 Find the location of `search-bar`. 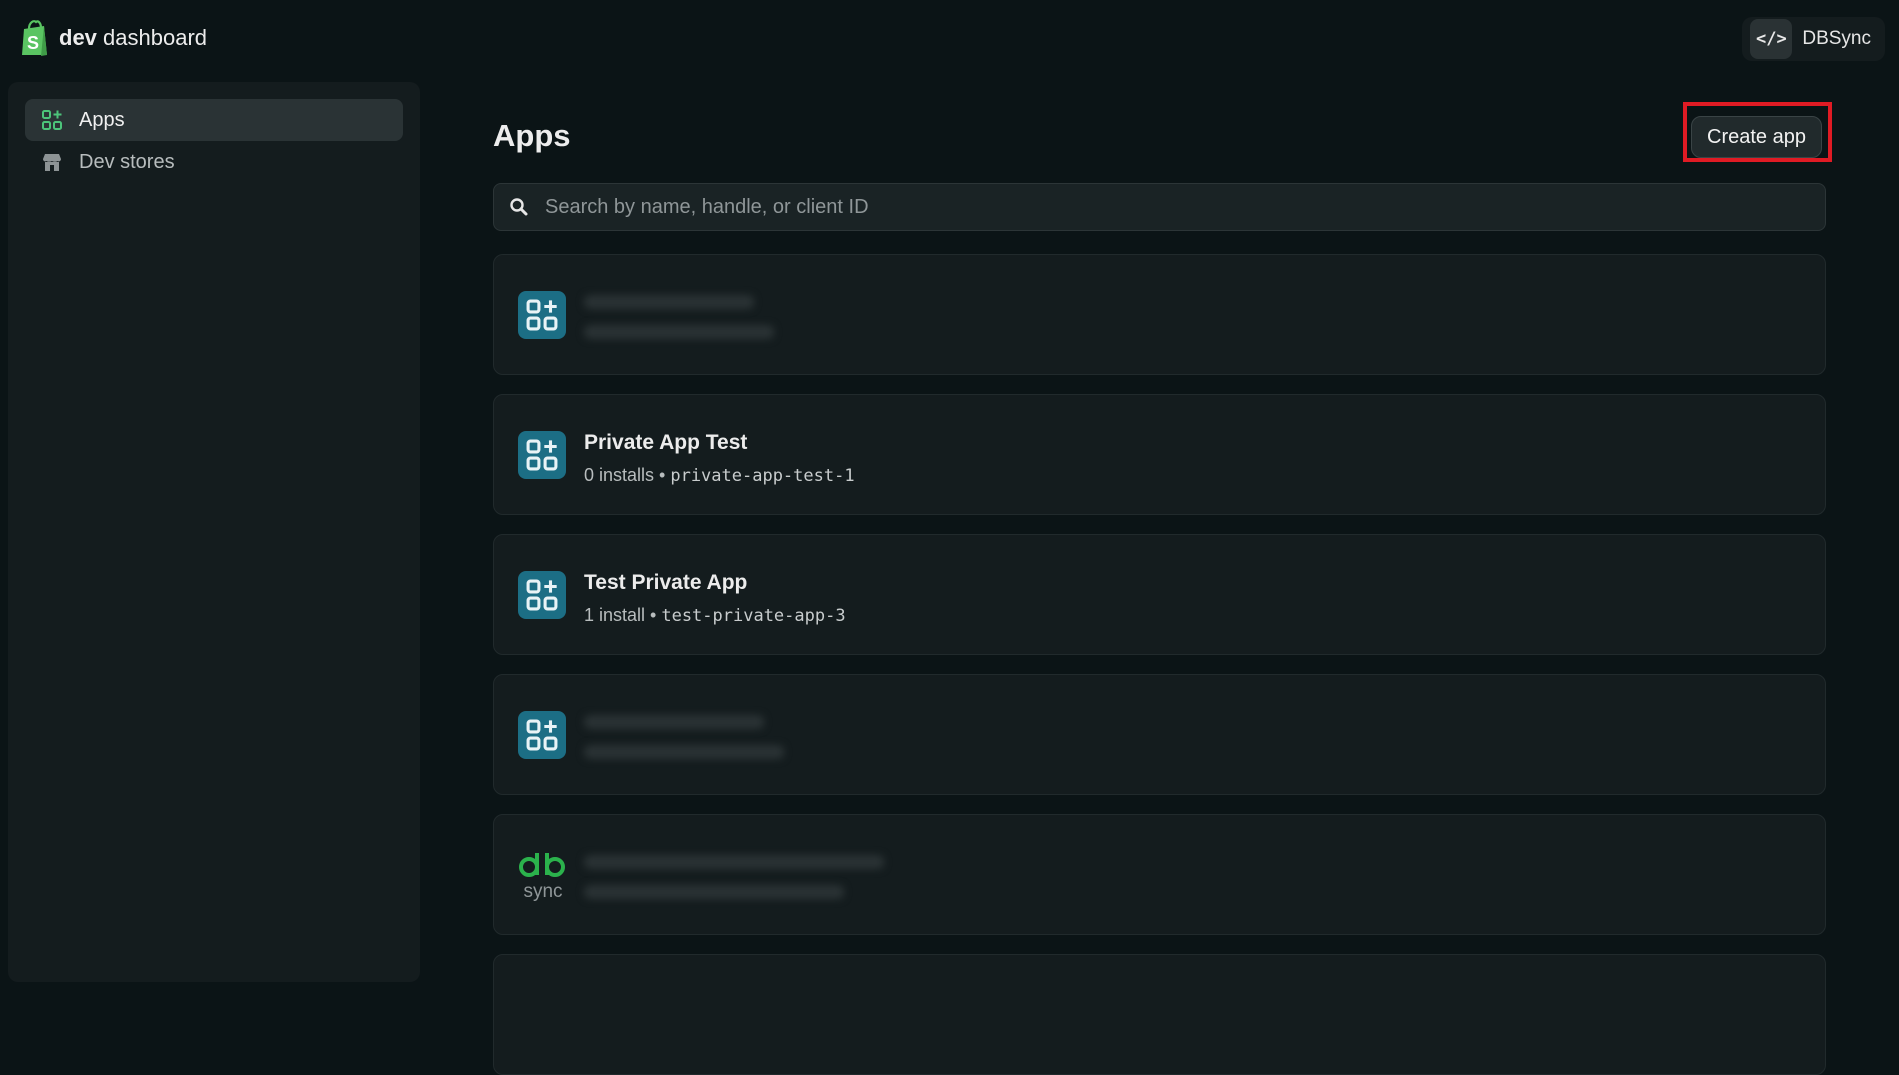

search-bar is located at coordinates (1159, 207).